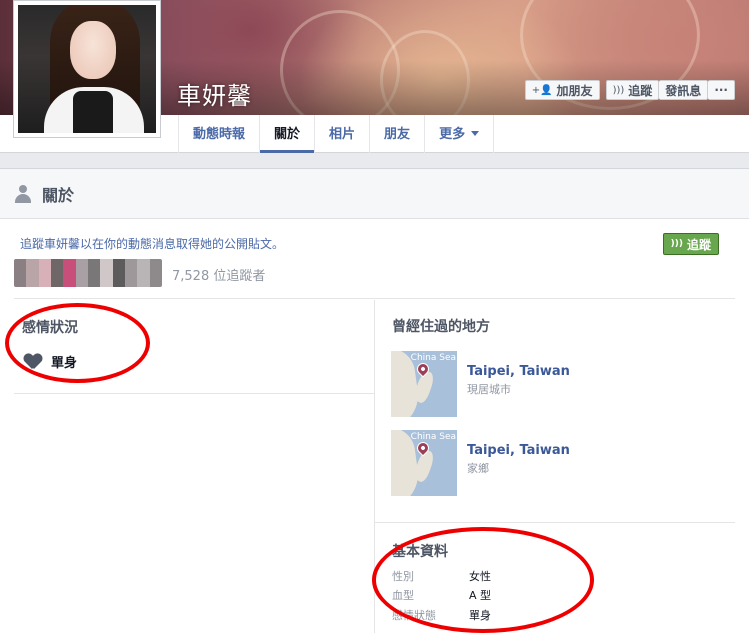 This screenshot has width=749, height=633. I want to click on follow-green-button: ))) 追蹤, so click(690, 244).